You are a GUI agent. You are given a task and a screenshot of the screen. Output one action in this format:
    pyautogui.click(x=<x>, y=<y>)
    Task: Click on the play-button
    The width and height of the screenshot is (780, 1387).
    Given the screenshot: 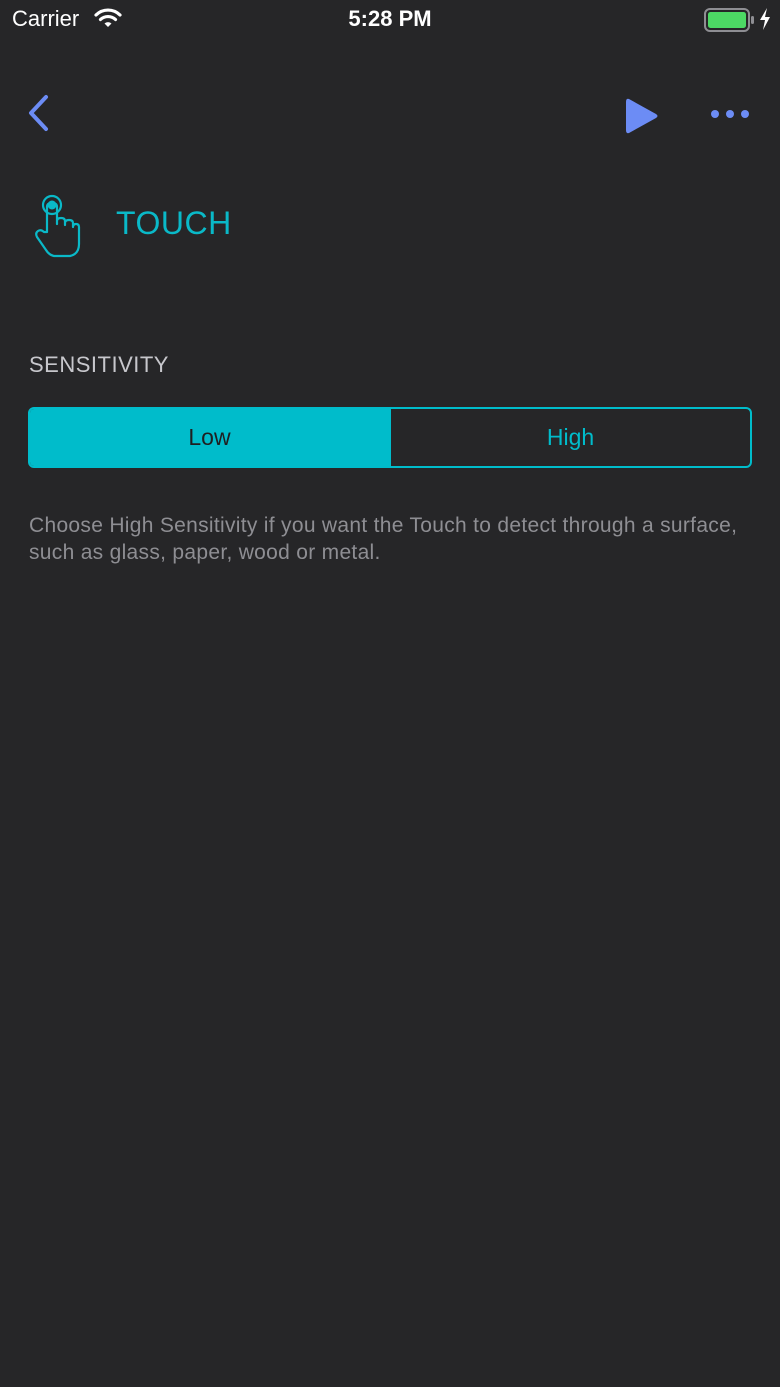 What is the action you would take?
    pyautogui.click(x=642, y=116)
    